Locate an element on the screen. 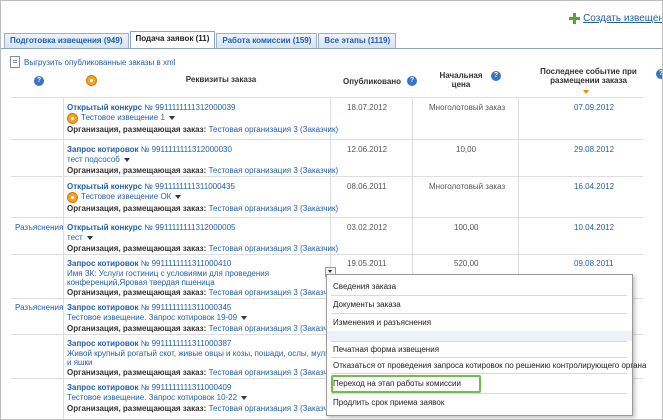 The width and height of the screenshot is (663, 420). menu-group-gap is located at coordinates (479, 336).